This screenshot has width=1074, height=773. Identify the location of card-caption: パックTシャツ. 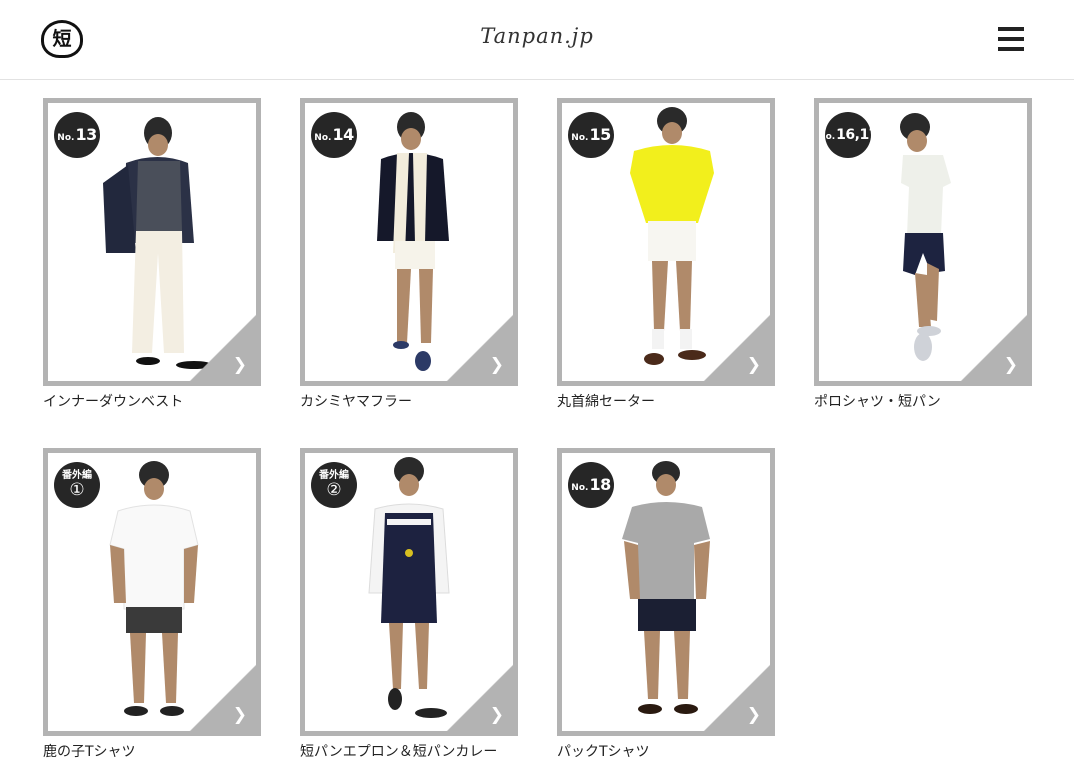
(677, 751).